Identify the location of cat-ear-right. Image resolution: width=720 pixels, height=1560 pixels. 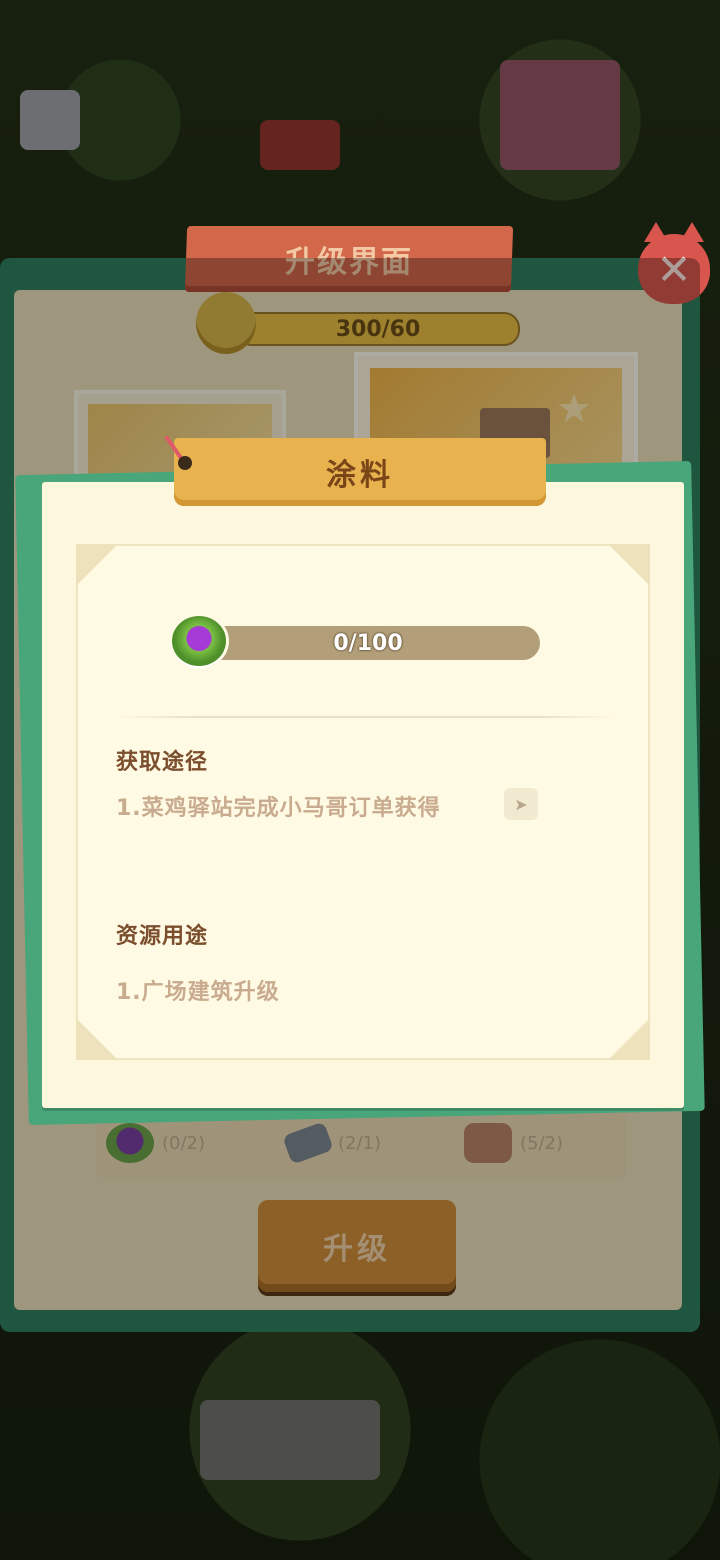
(692, 232).